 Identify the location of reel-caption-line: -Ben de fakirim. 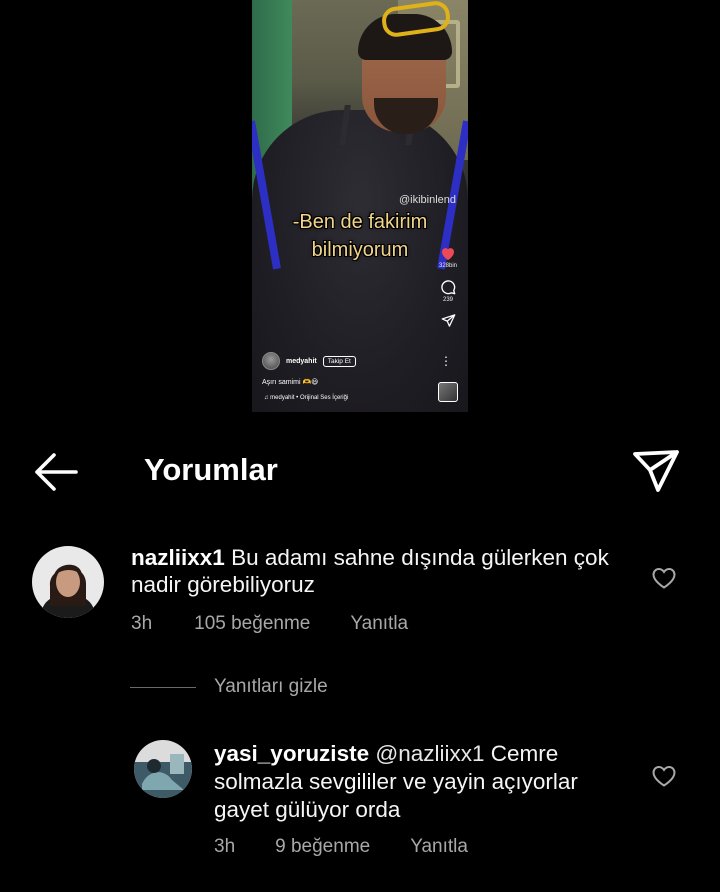
(360, 222).